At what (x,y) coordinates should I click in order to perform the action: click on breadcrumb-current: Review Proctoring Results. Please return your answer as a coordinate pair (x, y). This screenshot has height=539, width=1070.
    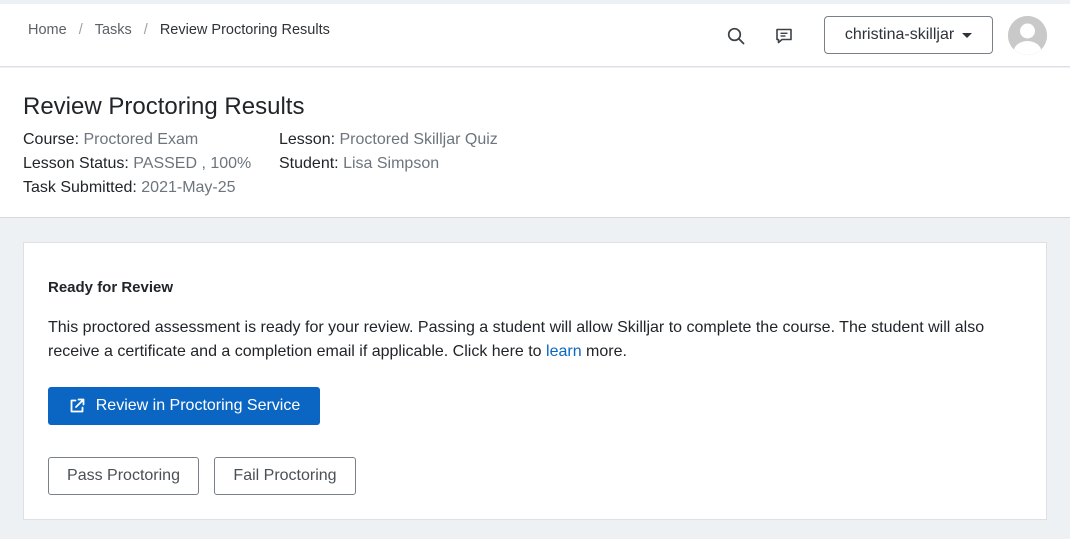
    Looking at the image, I should click on (244, 30).